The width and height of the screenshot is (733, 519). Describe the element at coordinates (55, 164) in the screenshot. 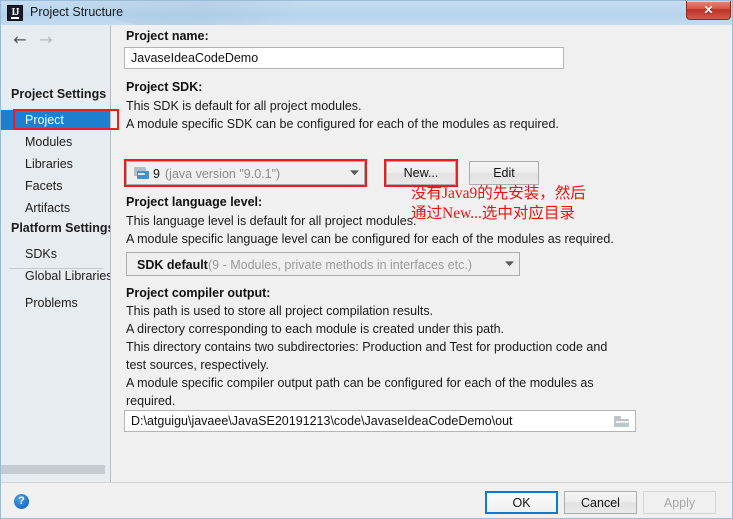

I see `sidebar-item-libraries: Libraries` at that location.